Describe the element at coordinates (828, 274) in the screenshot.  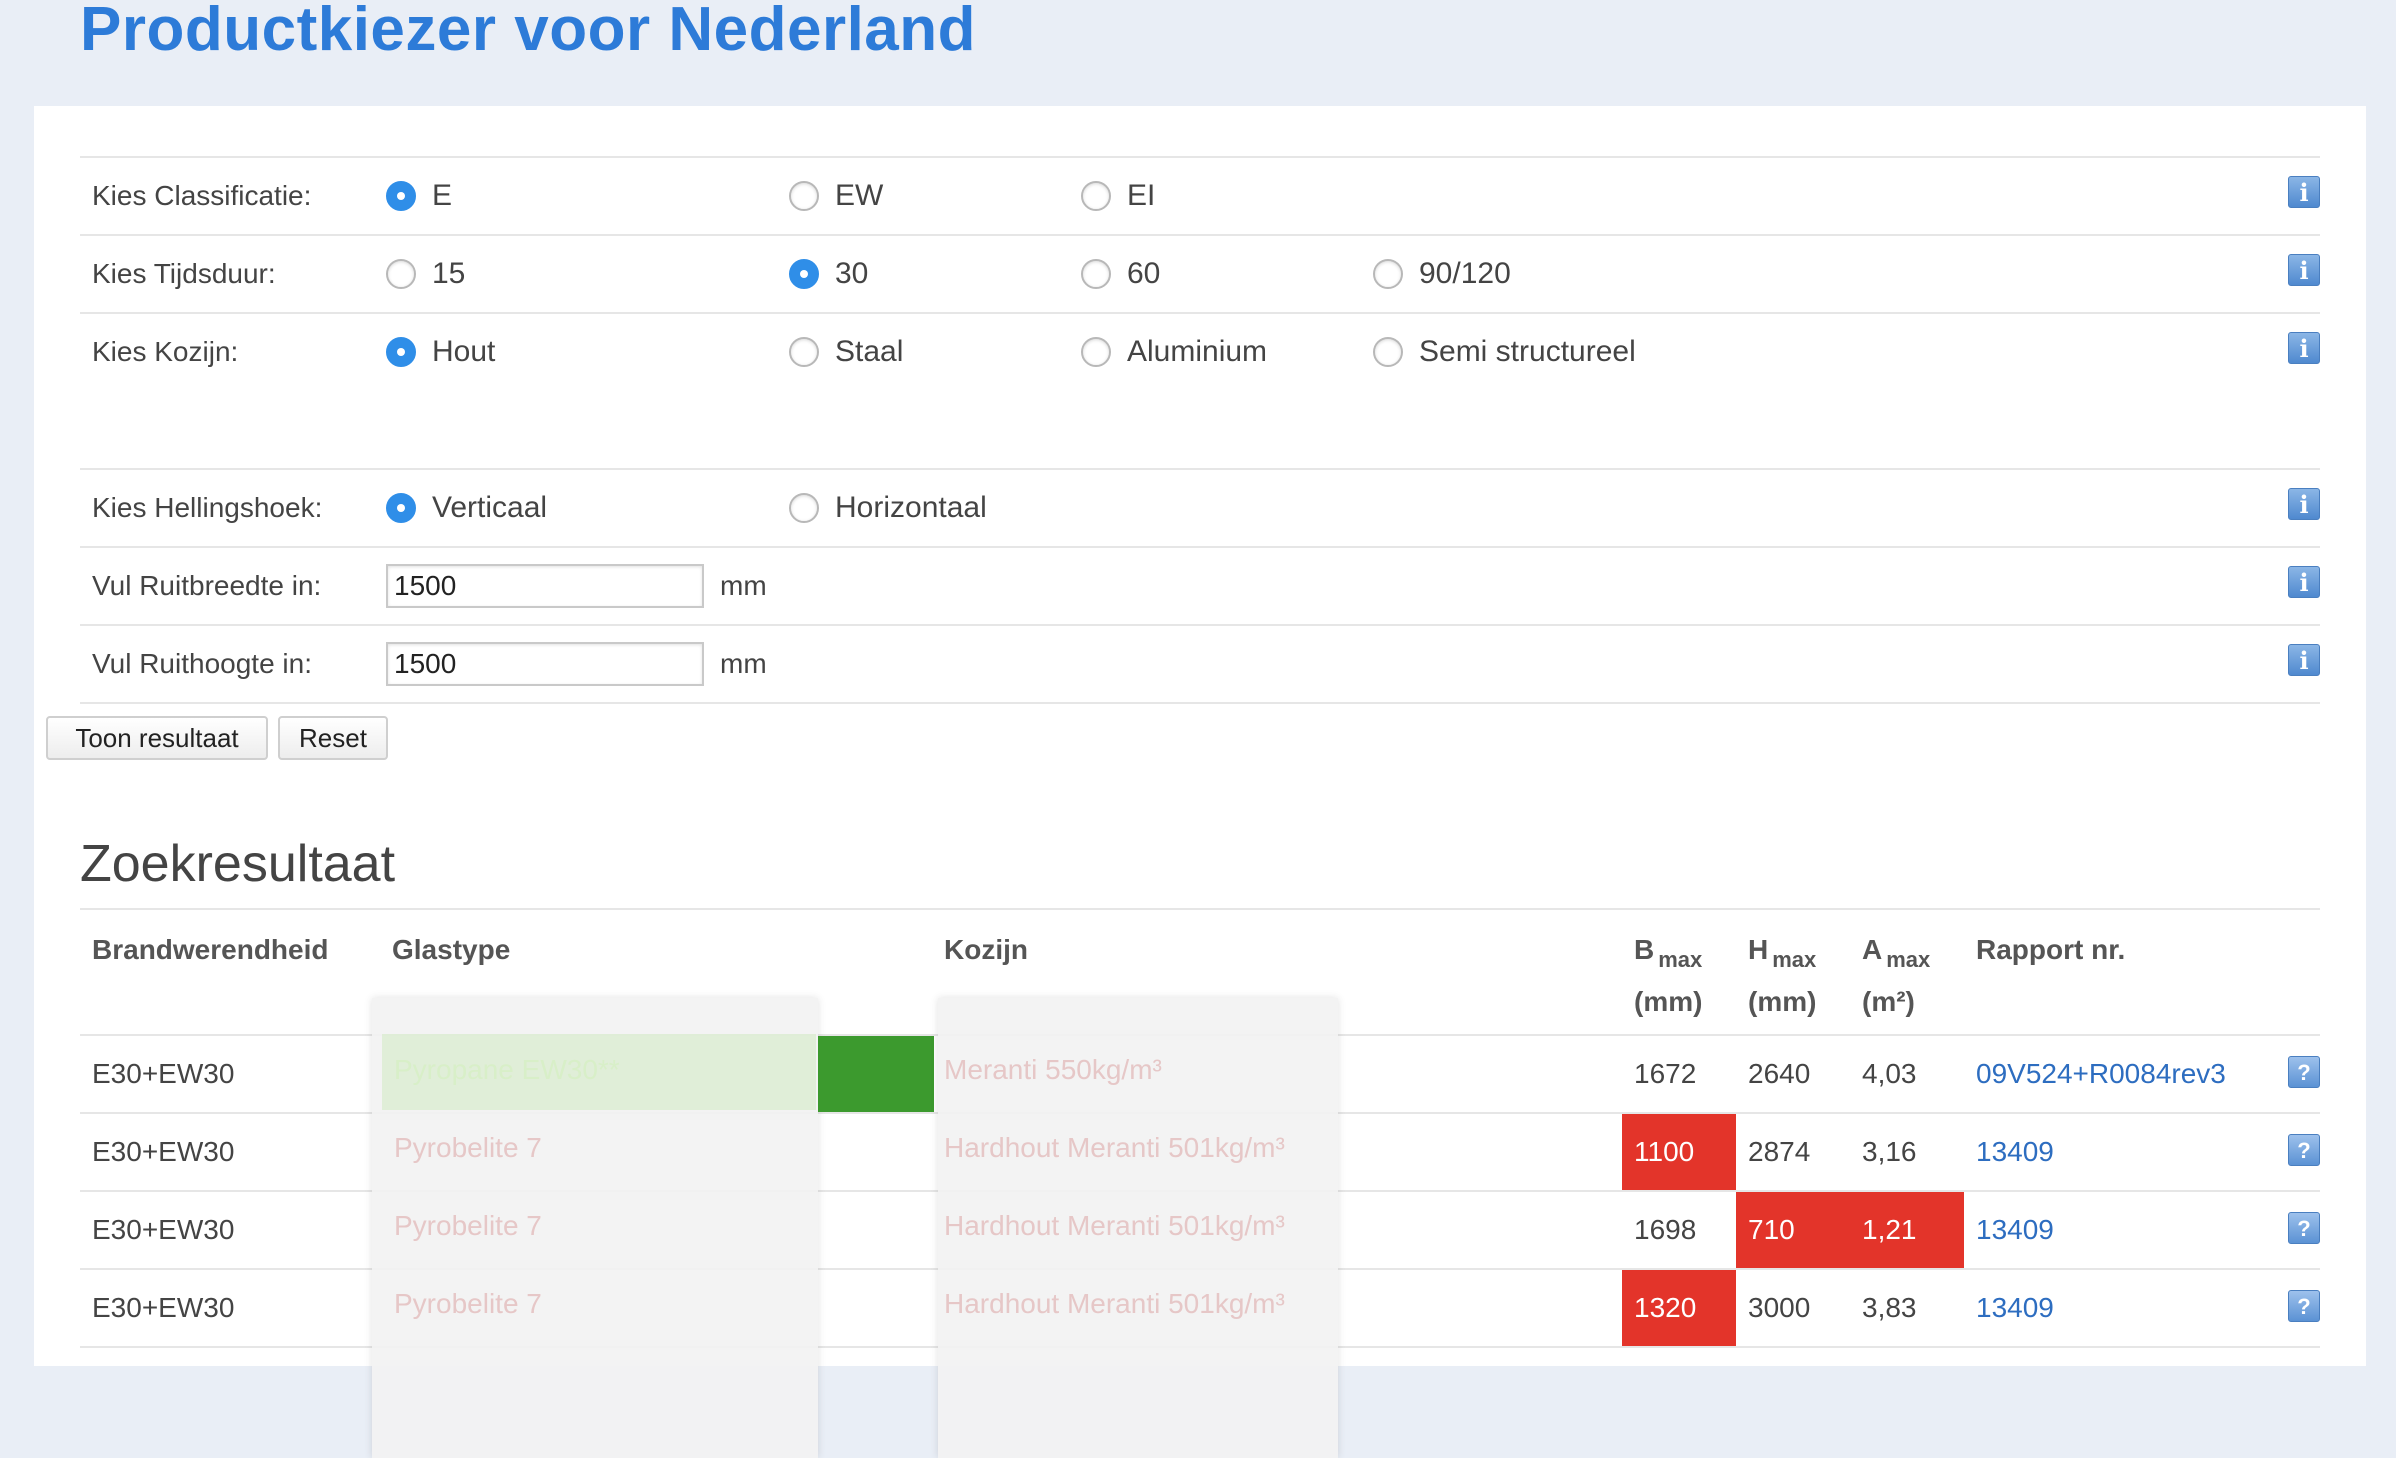
I see `radio-tijdsduur-30: 30` at that location.